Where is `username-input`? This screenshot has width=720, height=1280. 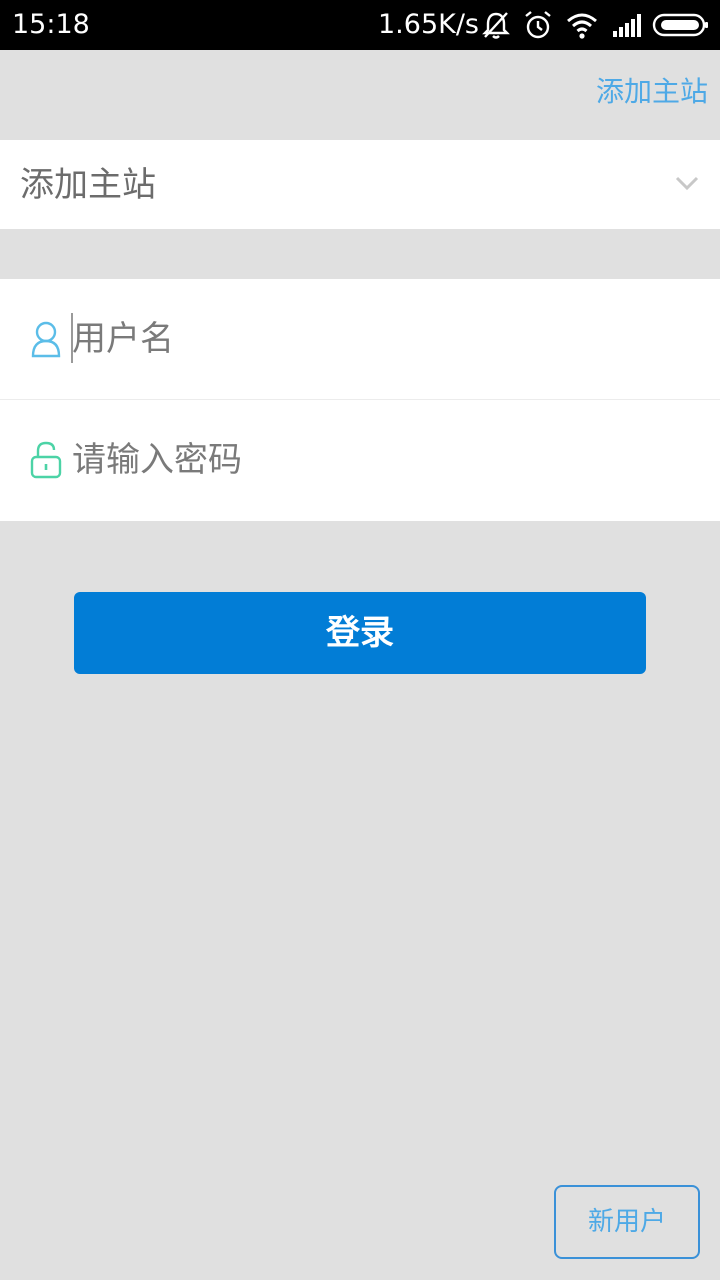 username-input is located at coordinates (372, 339).